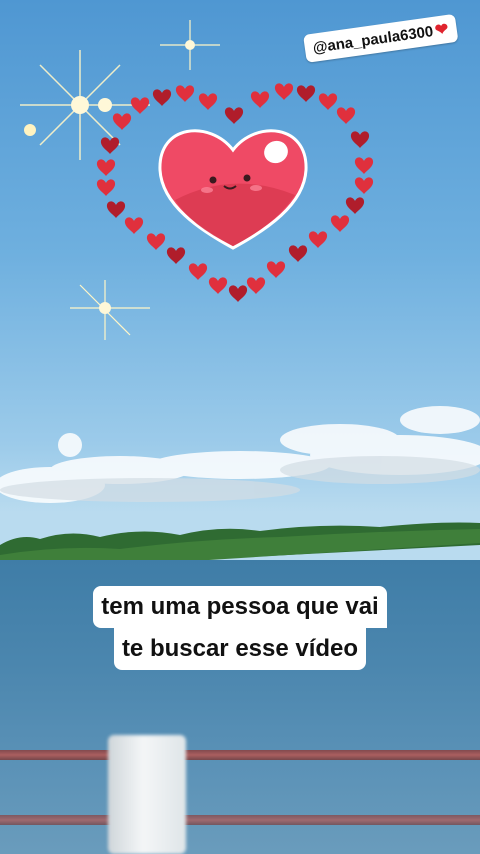  Describe the element at coordinates (240, 755) in the screenshot. I see `boat-railing-upper` at that location.